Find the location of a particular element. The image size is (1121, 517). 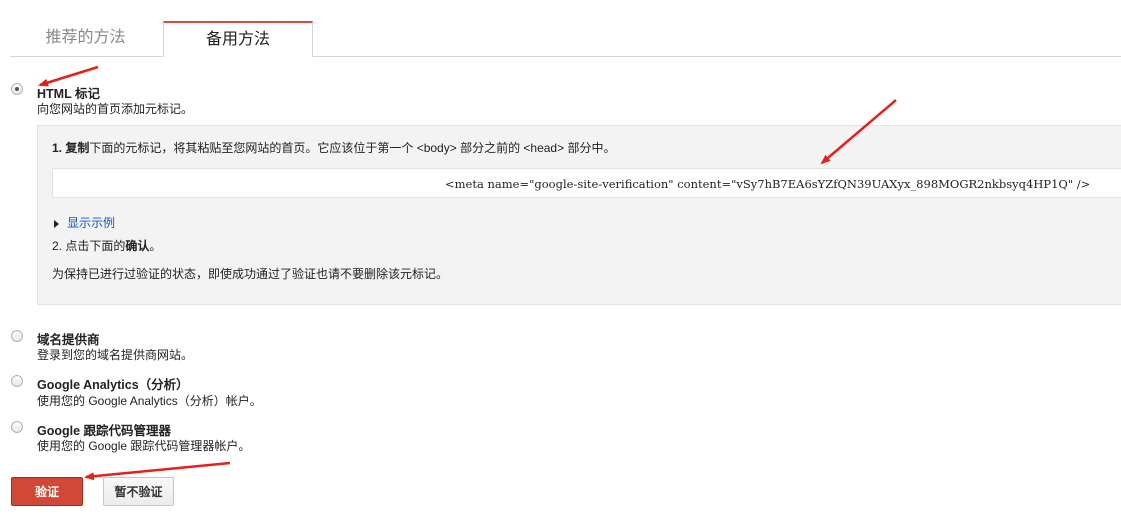

keep-tag-note: 为保持已进行过验证的状态，即使成功通过了验证也请不要删除该元标记。 is located at coordinates (250, 274).